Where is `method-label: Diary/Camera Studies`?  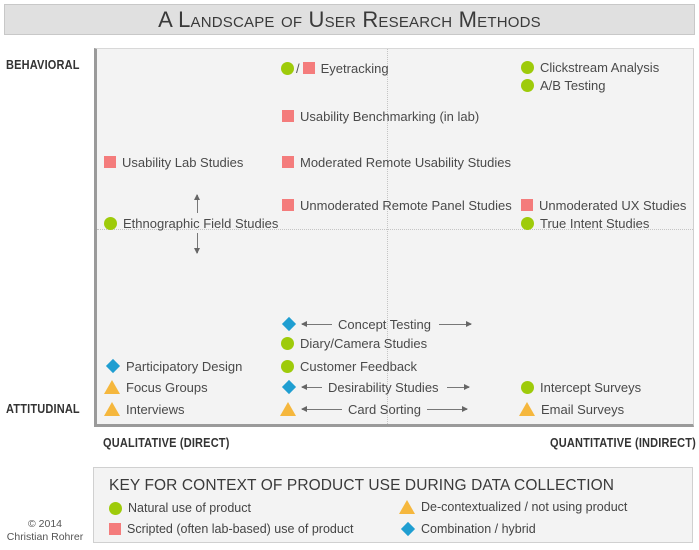 method-label: Diary/Camera Studies is located at coordinates (364, 343).